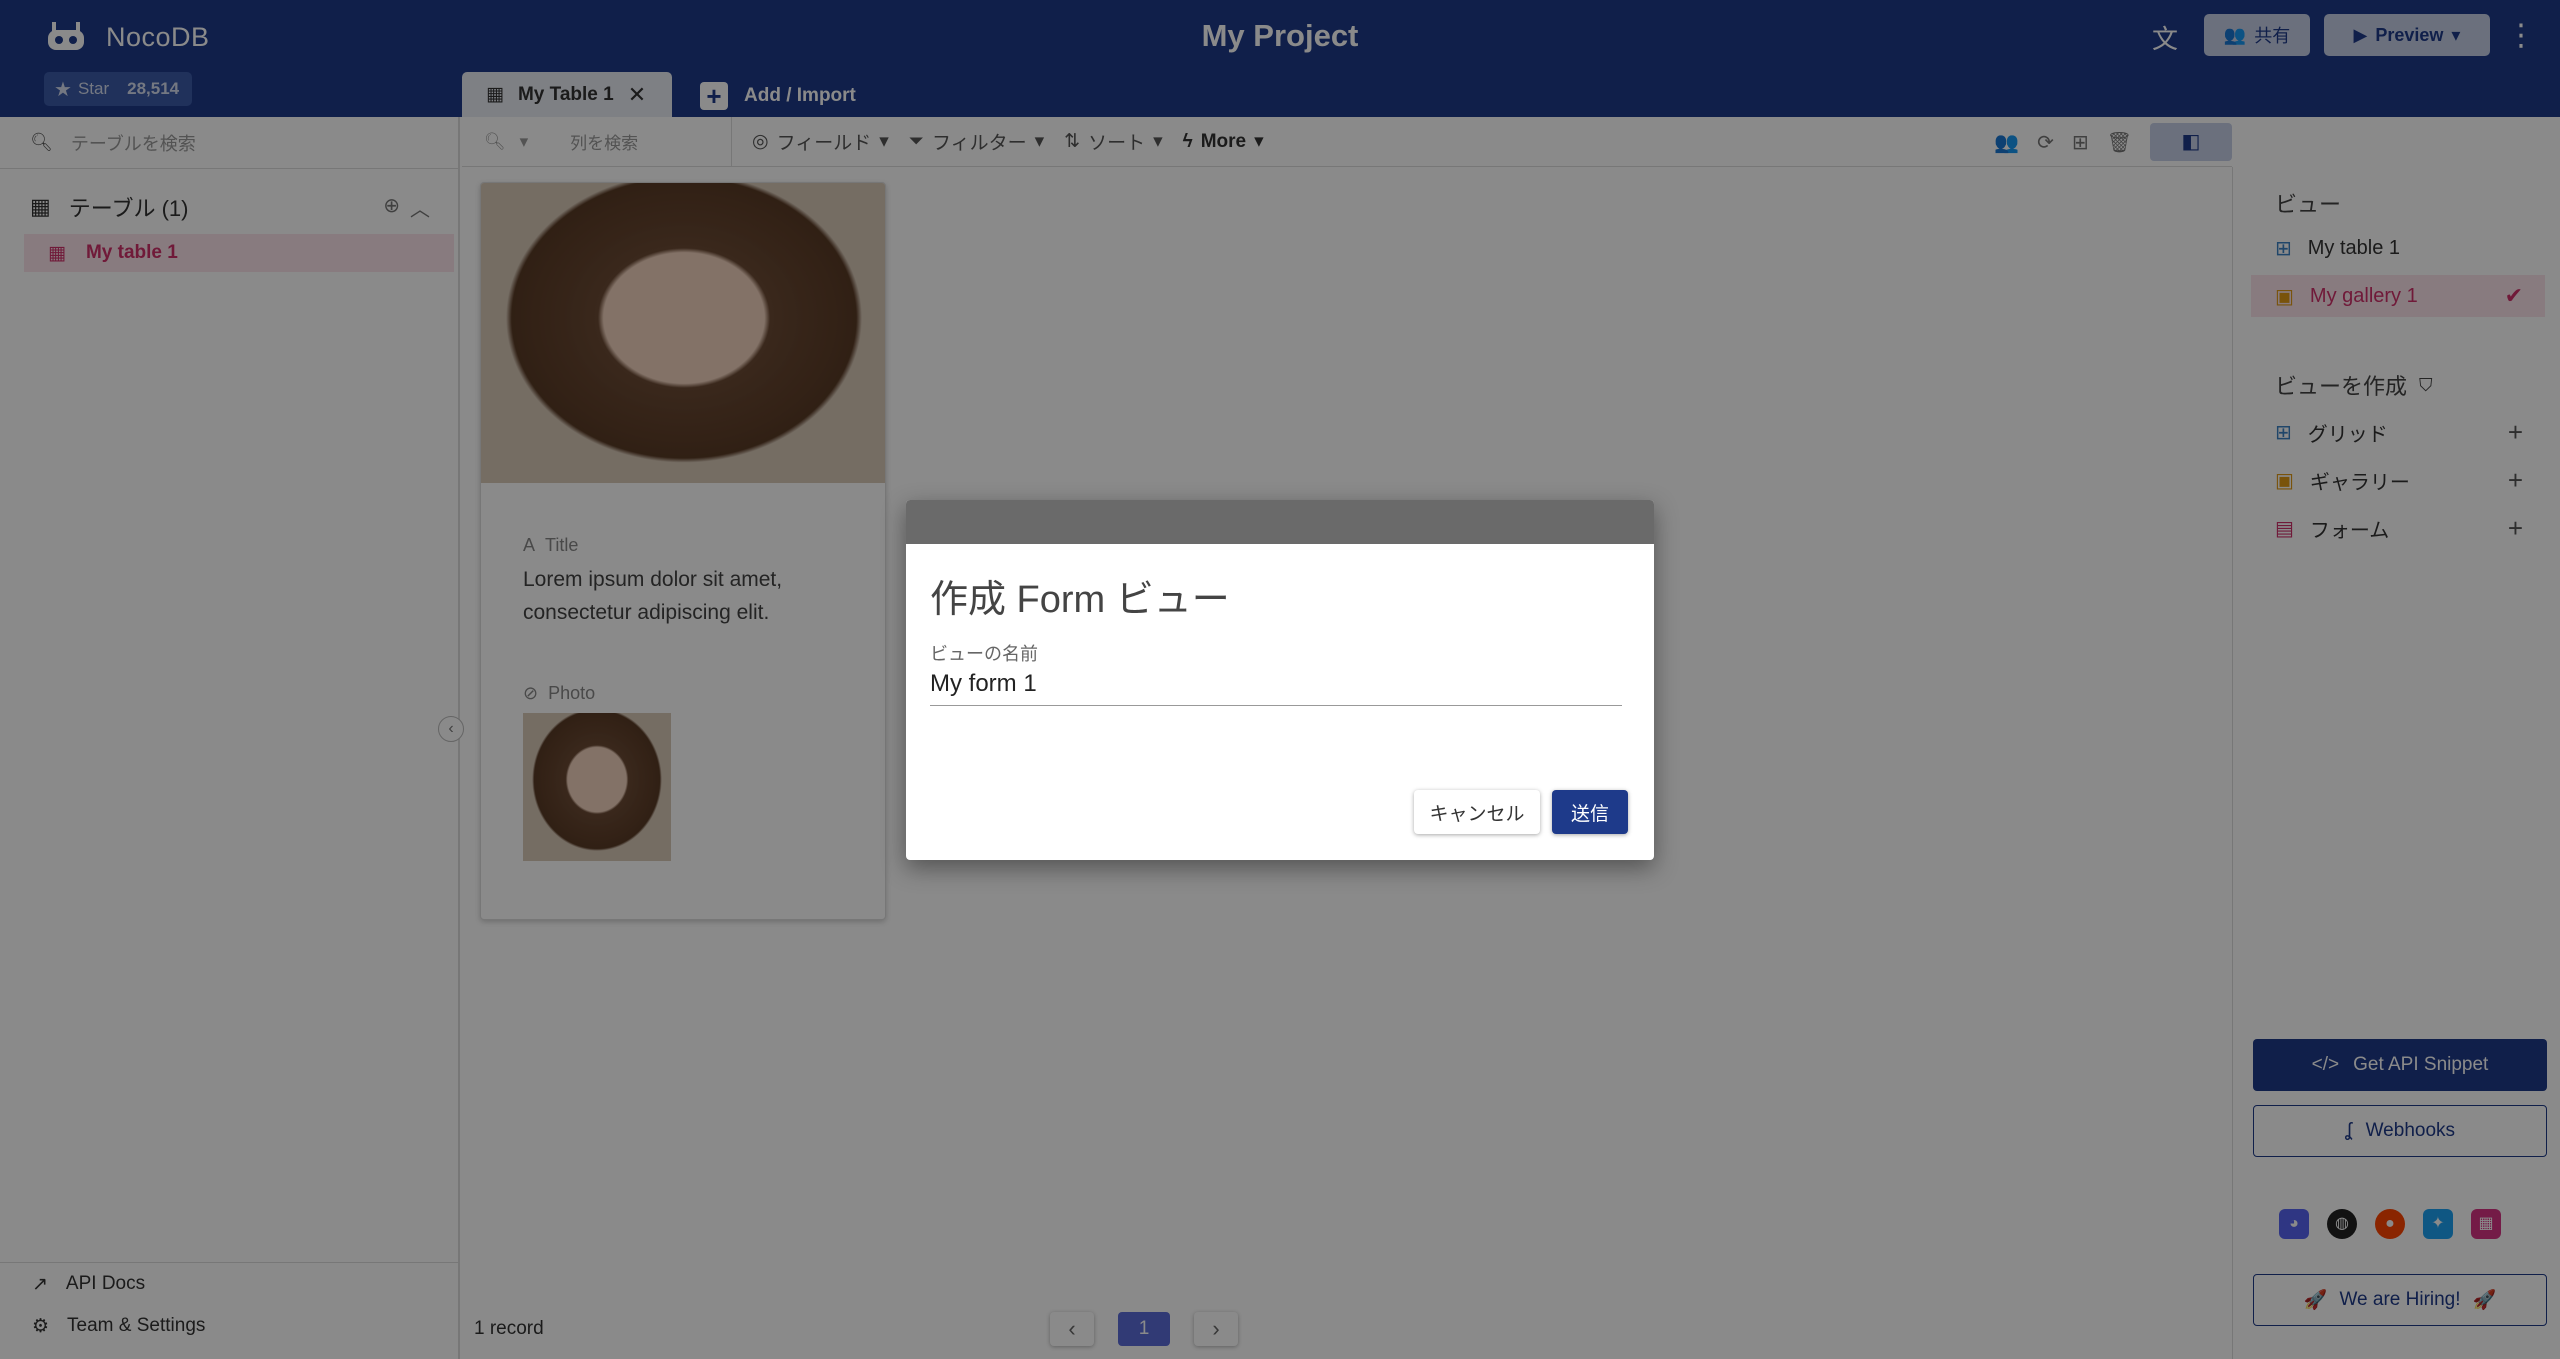 The width and height of the screenshot is (2560, 1359). Describe the element at coordinates (1590, 812) in the screenshot. I see `submit-button: 送信` at that location.